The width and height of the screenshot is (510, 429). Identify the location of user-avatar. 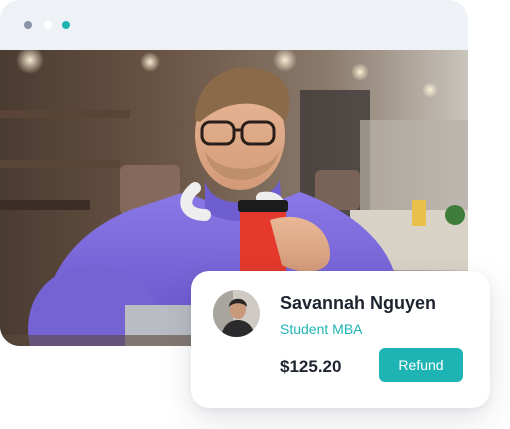
(236, 313).